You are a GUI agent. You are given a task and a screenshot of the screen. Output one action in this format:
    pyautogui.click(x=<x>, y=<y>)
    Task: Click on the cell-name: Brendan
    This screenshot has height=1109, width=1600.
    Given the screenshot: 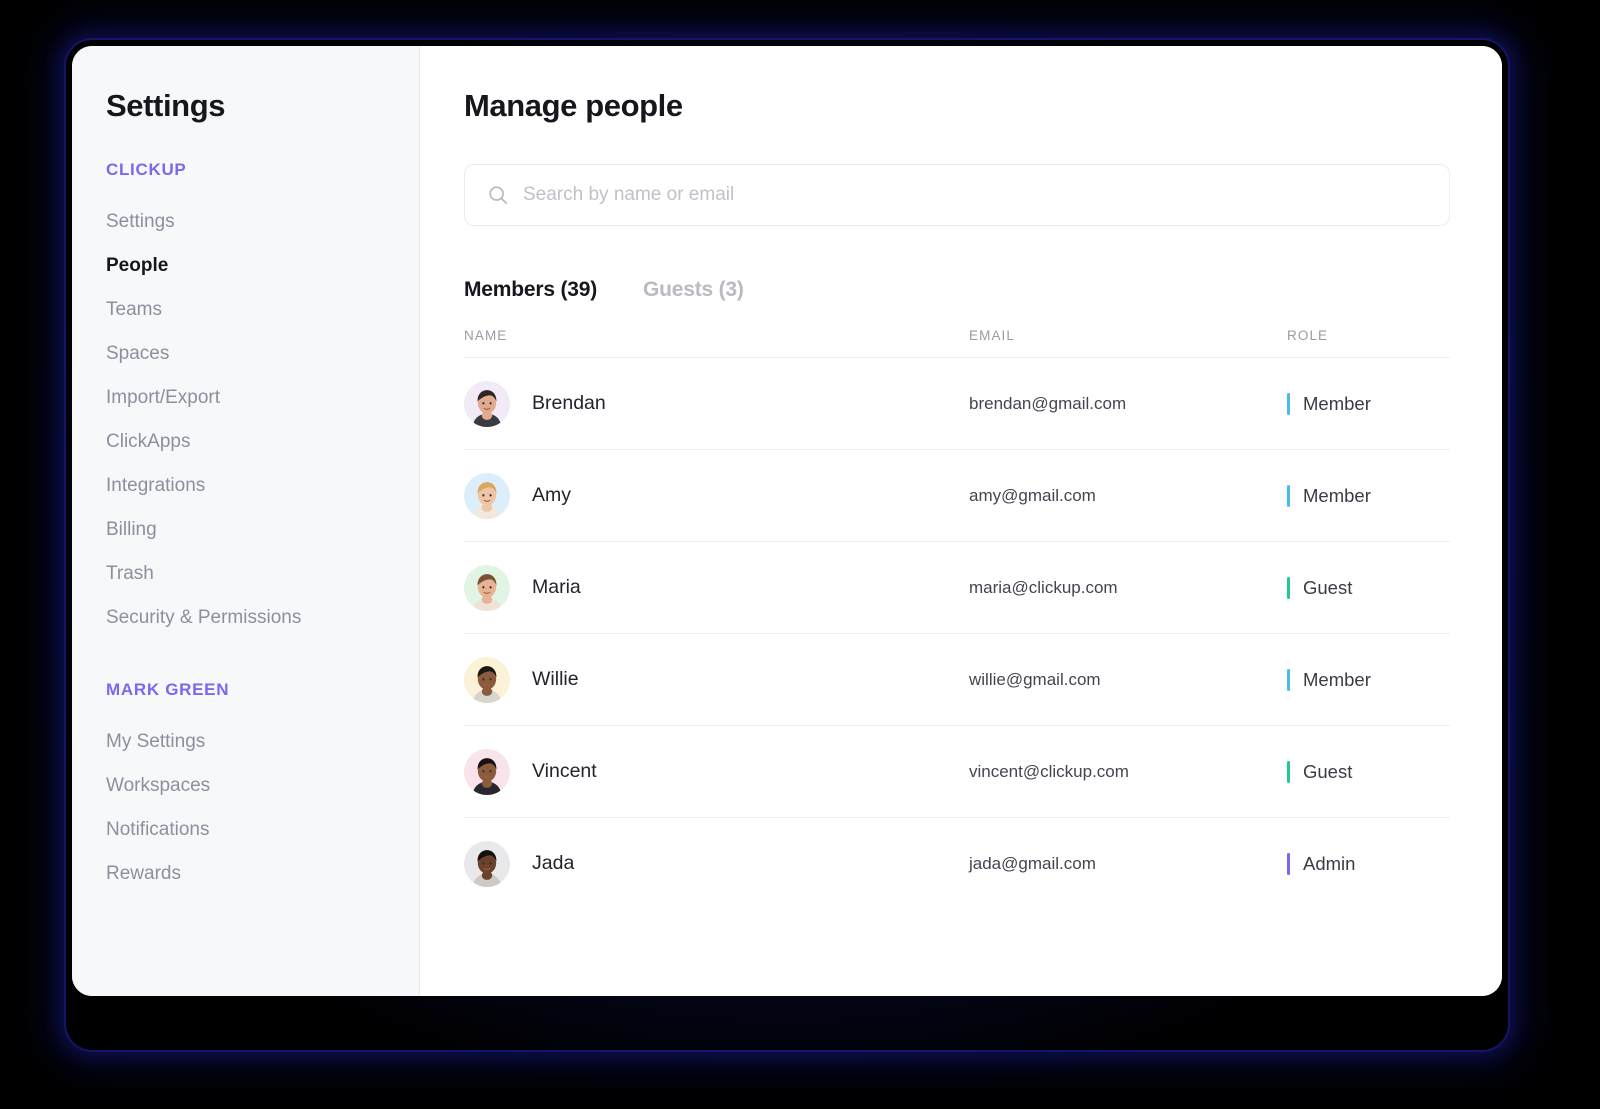 What is the action you would take?
    pyautogui.click(x=716, y=403)
    